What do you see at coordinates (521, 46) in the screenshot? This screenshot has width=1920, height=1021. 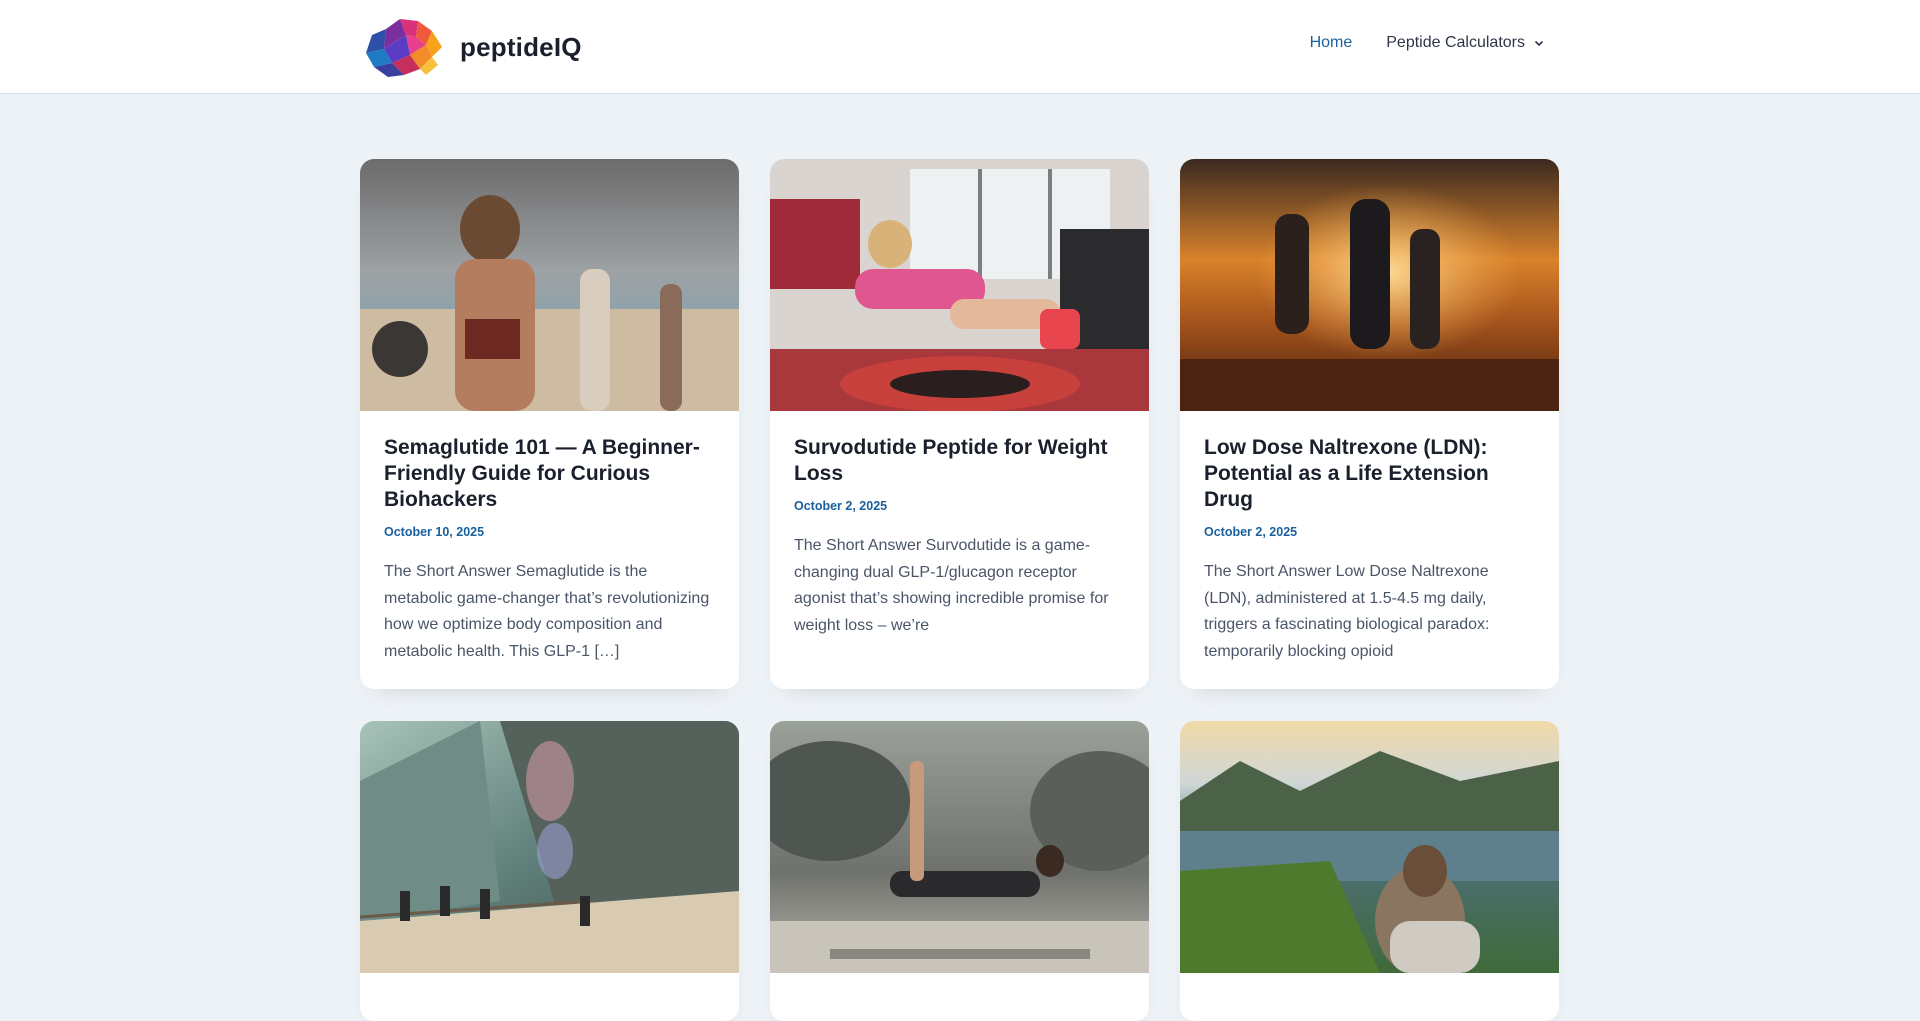 I see `site-name: peptideIQ` at bounding box center [521, 46].